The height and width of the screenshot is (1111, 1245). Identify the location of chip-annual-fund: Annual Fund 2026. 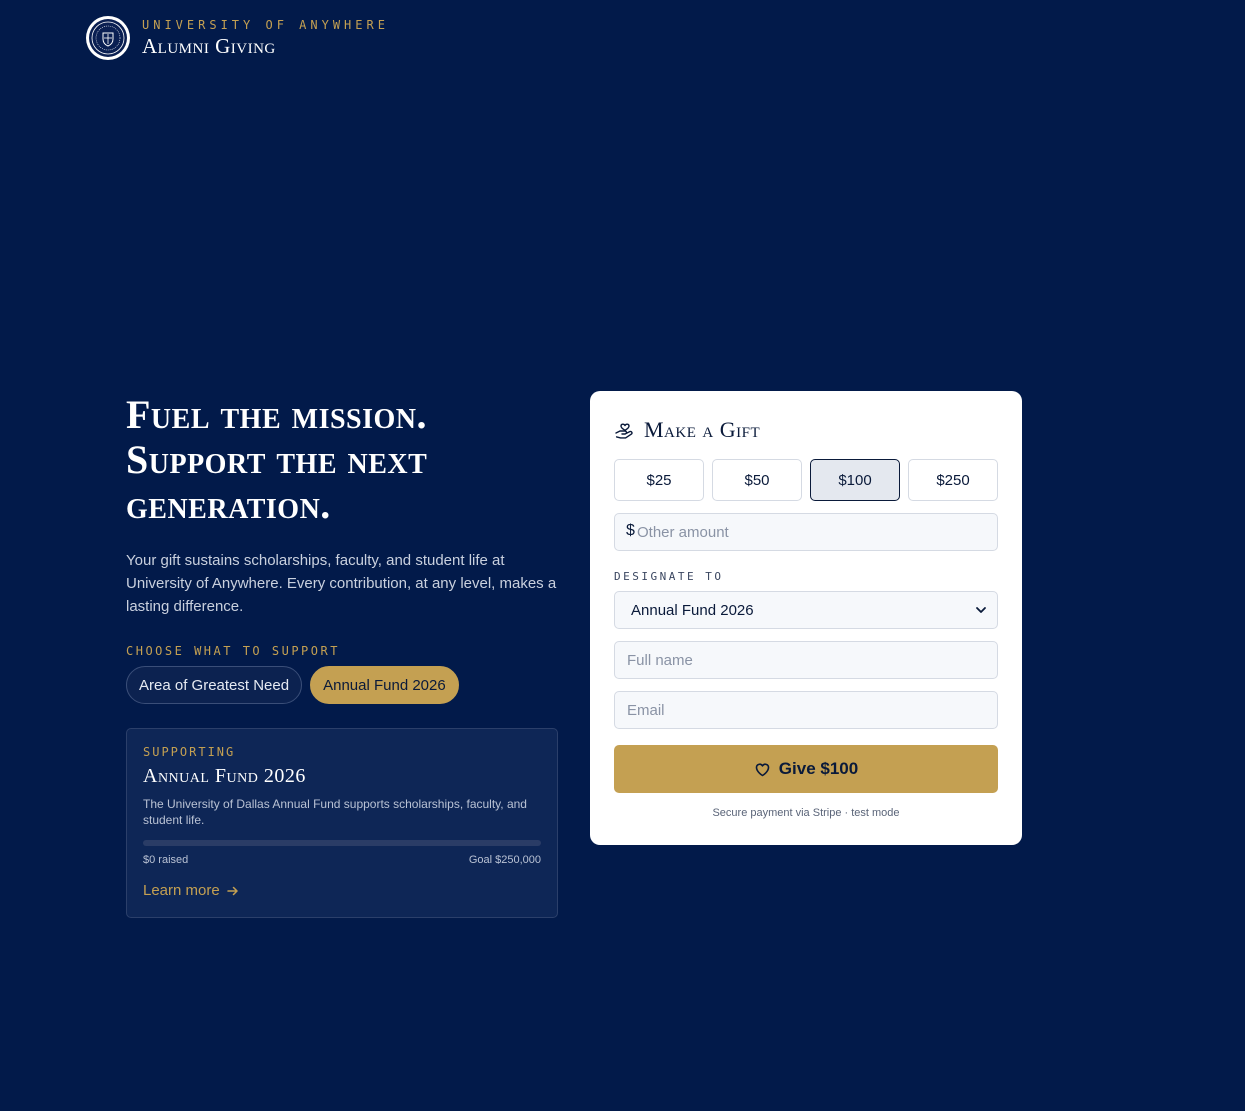
(384, 685).